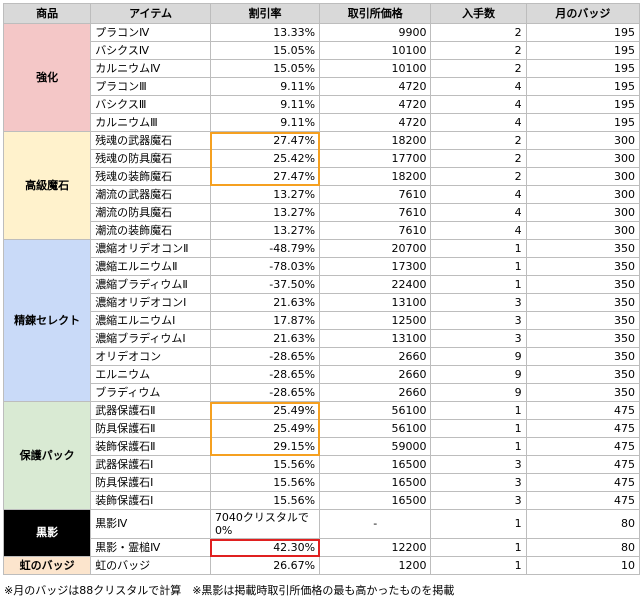  Describe the element at coordinates (150, 194) in the screenshot. I see `item-cell: 潮流の武器魔石` at that location.